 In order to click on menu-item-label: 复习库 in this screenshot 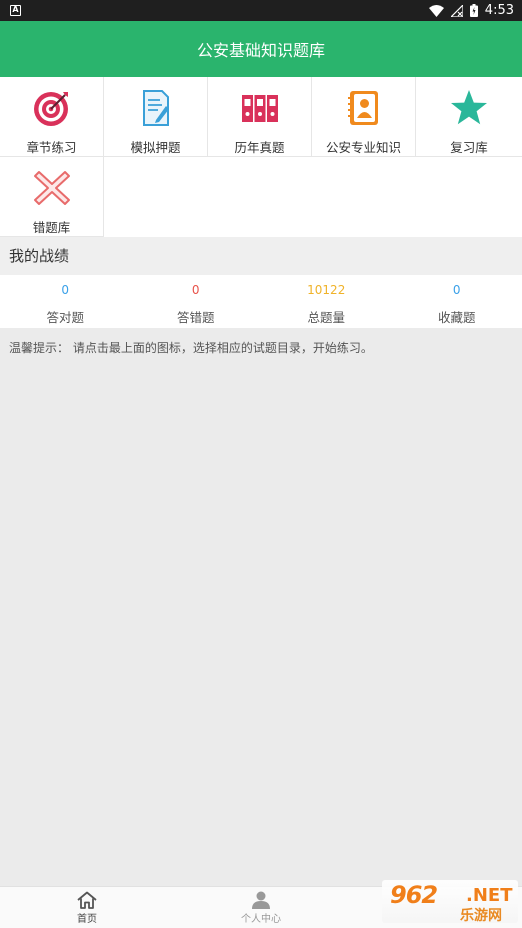, I will do `click(469, 147)`.